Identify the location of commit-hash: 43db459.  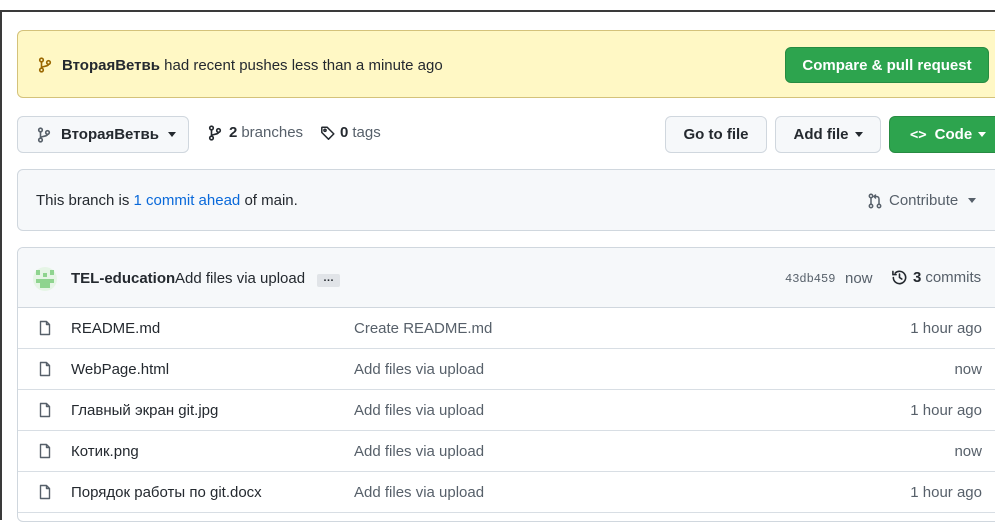
(810, 279).